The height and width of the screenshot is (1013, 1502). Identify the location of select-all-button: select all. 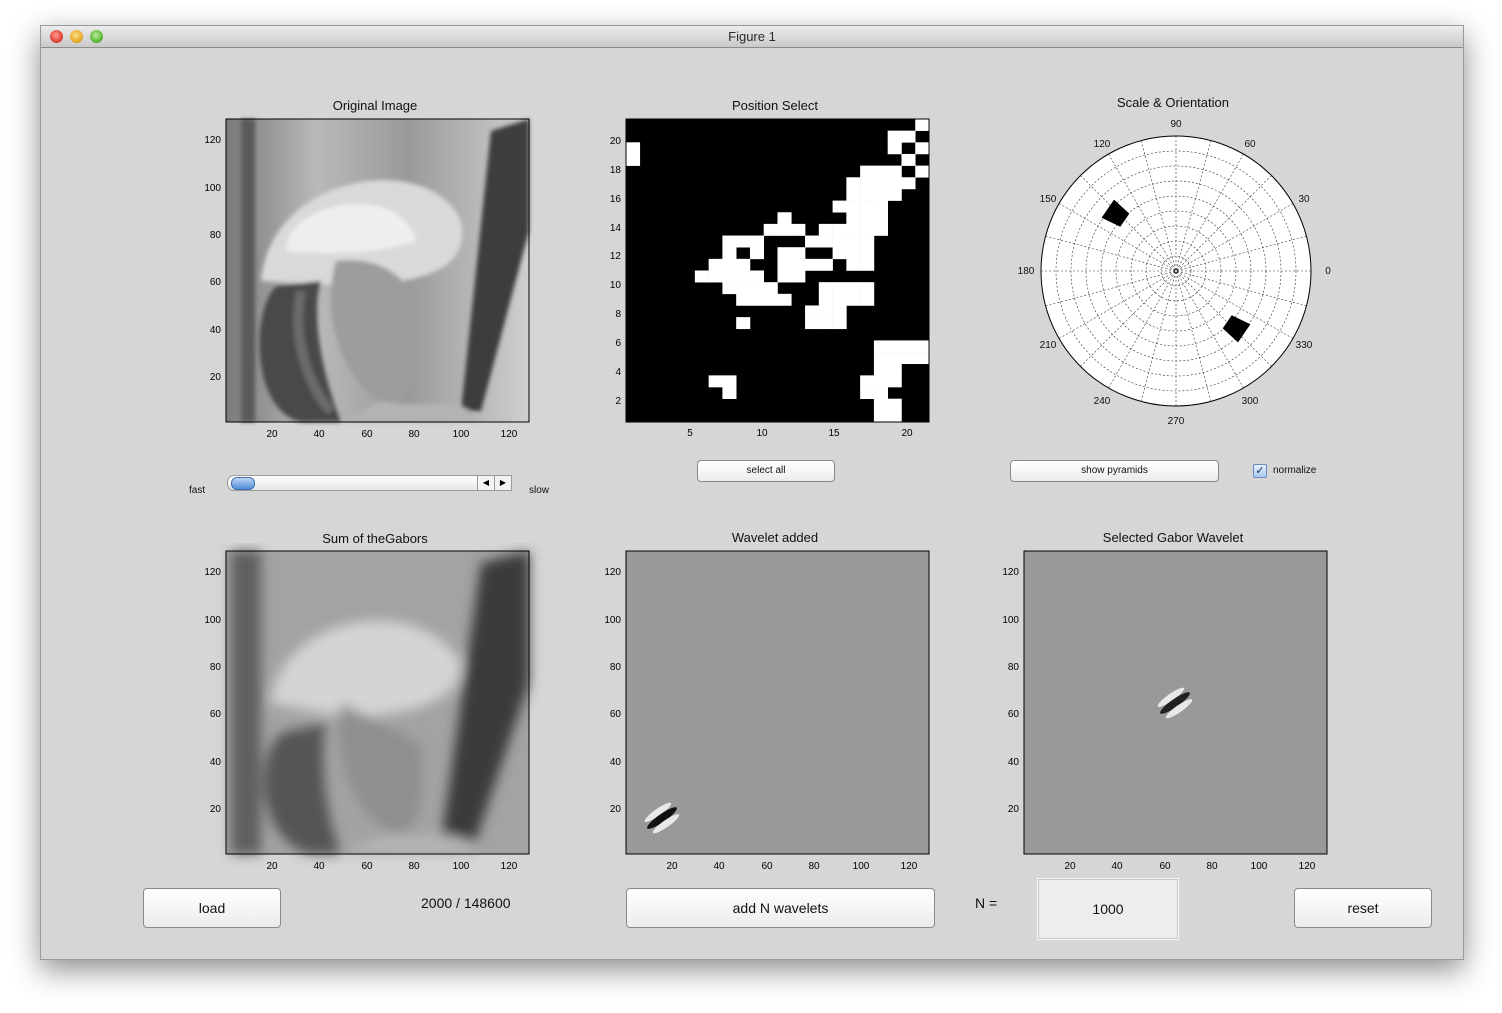
(766, 471).